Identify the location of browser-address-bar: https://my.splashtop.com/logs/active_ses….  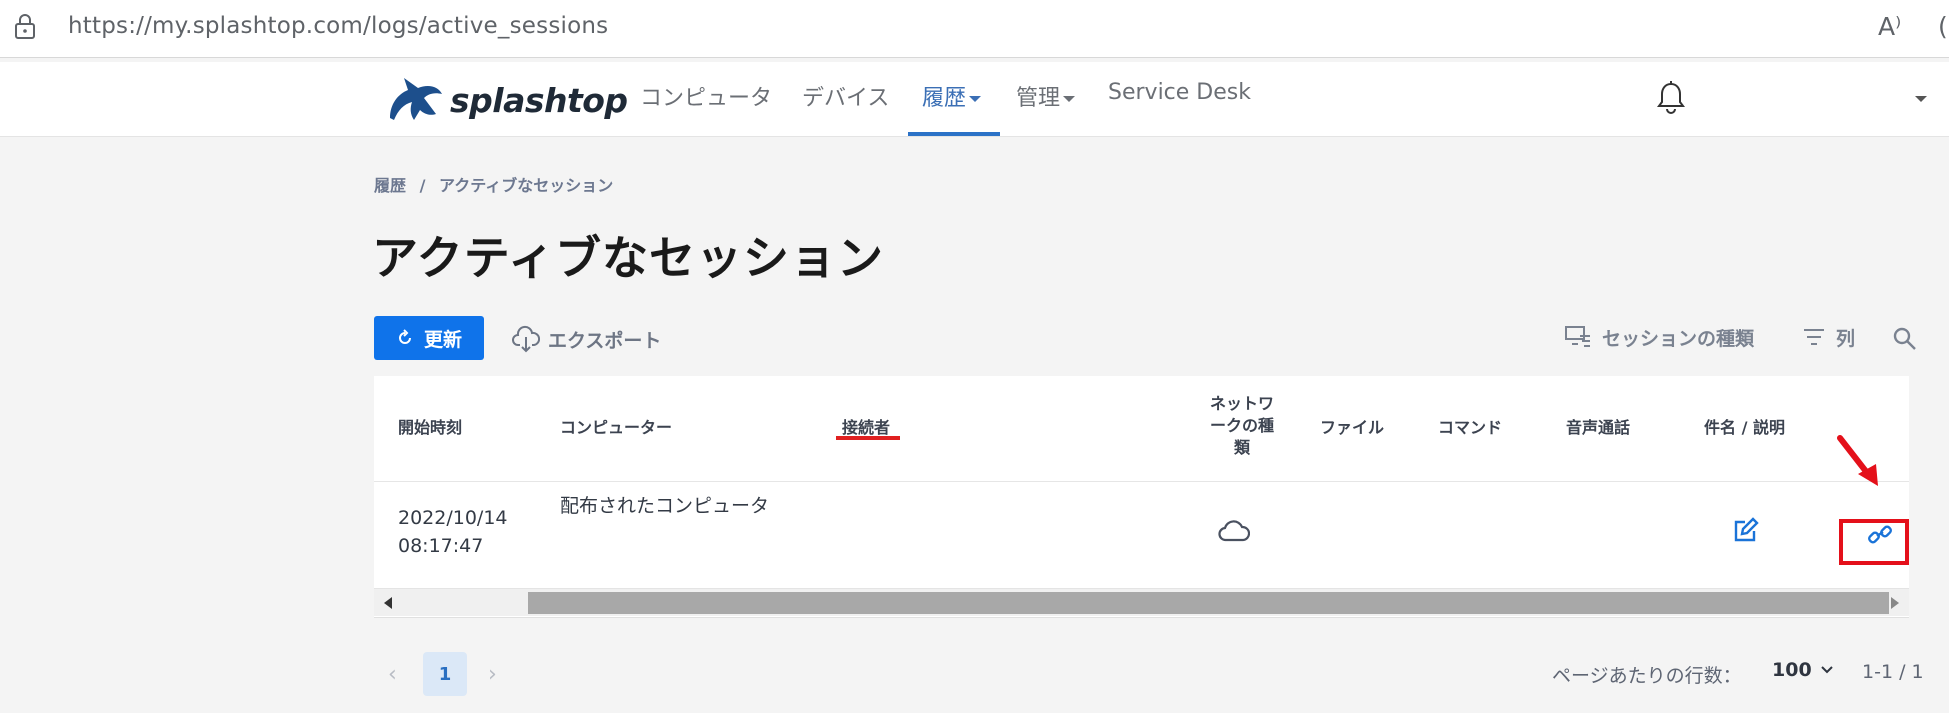
(974, 29).